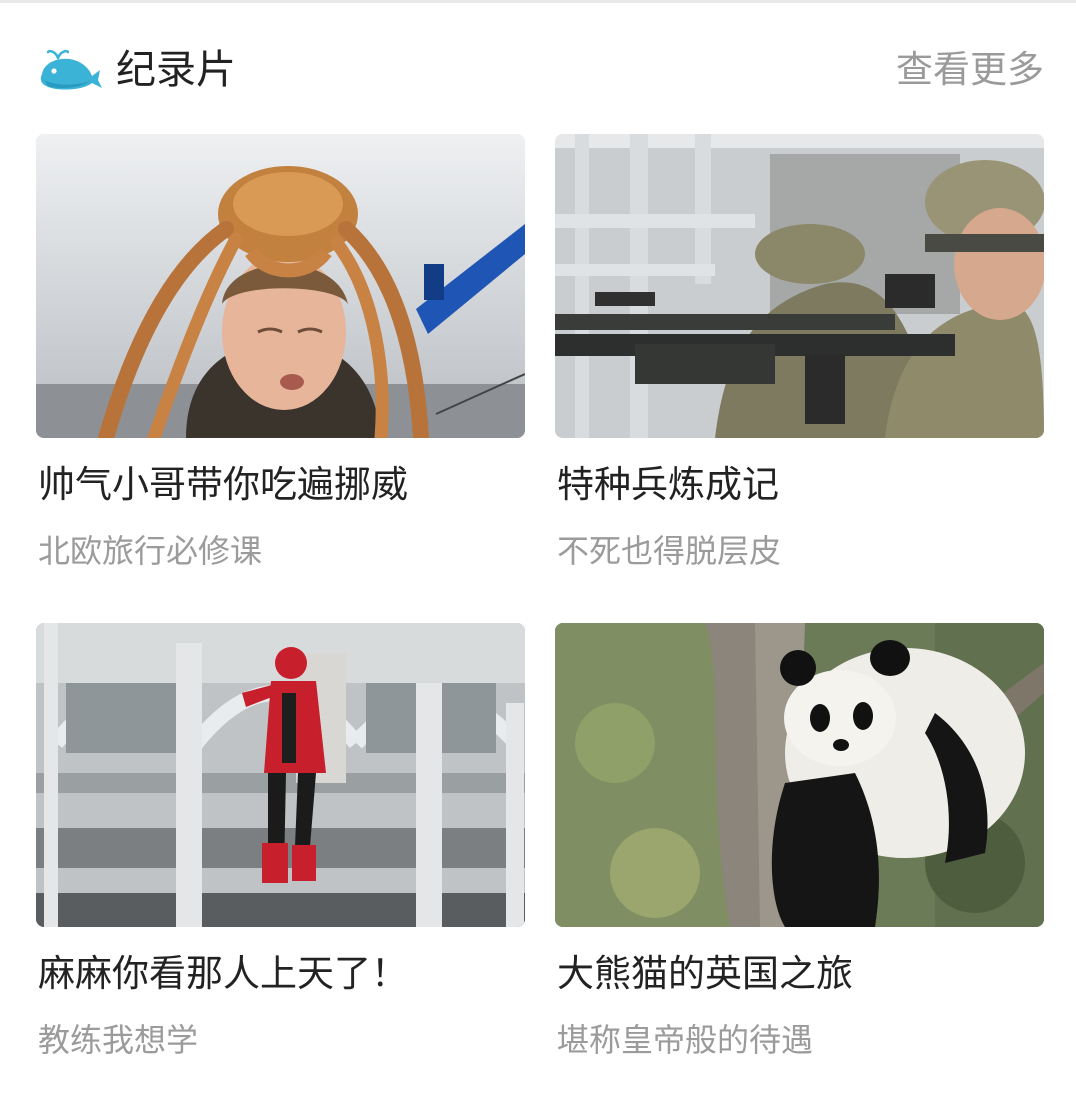  I want to click on card-subtitle: 北欧旅行必修课, so click(150, 551).